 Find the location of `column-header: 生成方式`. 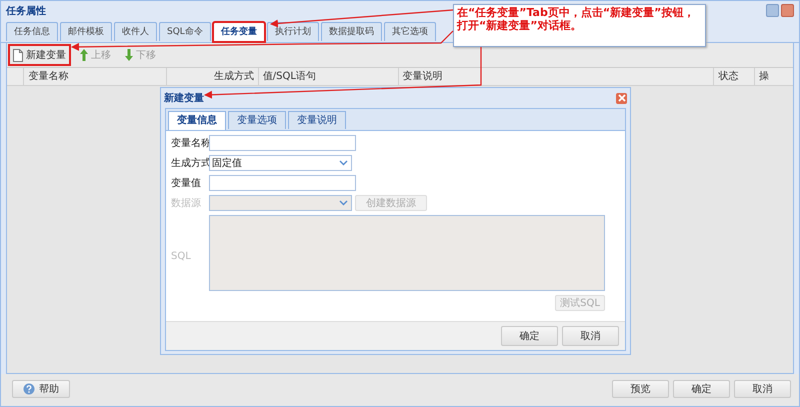

column-header: 生成方式 is located at coordinates (212, 76).